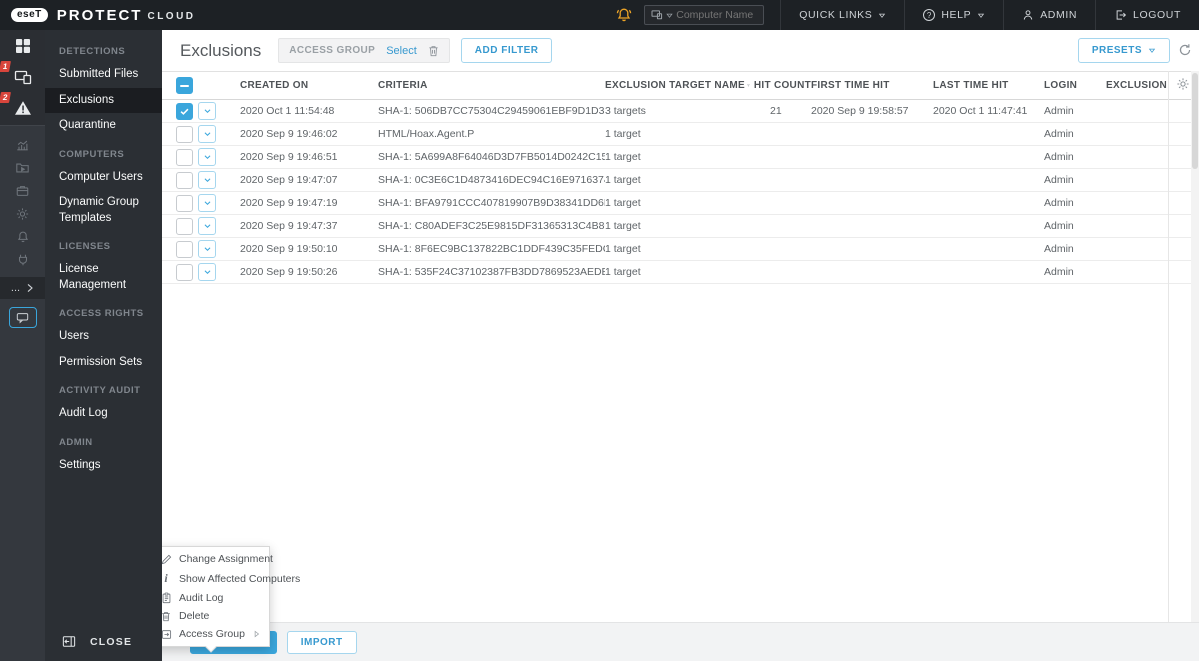  I want to click on access-group-label: ACCESS GROUP, so click(332, 50).